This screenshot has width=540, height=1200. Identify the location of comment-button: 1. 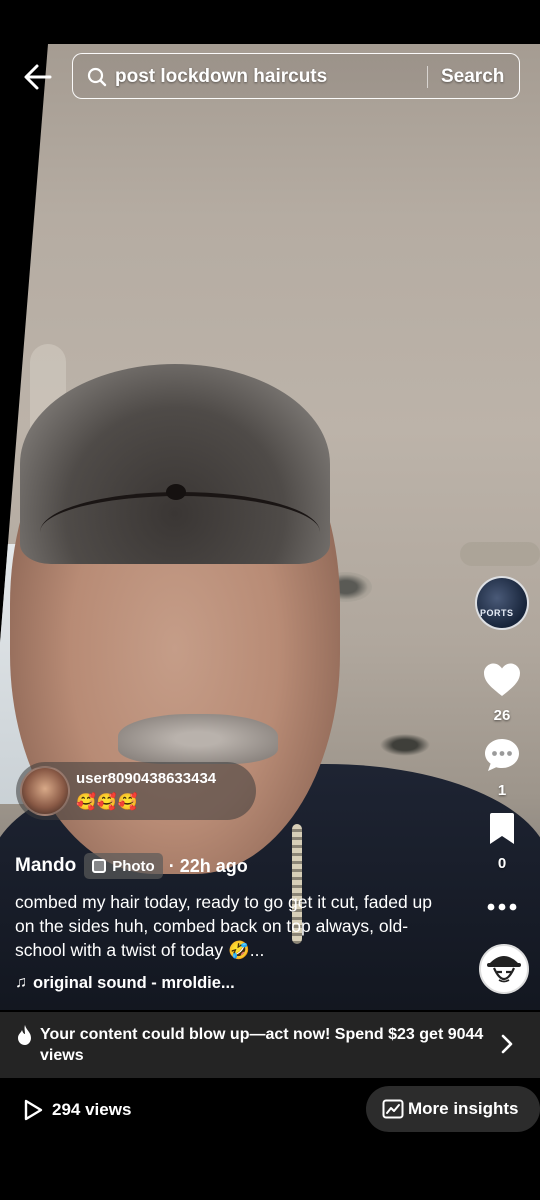
(502, 768).